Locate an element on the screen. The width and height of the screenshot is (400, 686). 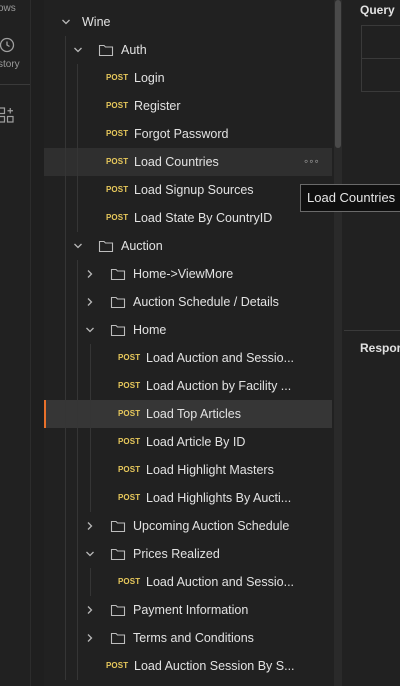
request-item: POST Load Signup Sources is located at coordinates (188, 190).